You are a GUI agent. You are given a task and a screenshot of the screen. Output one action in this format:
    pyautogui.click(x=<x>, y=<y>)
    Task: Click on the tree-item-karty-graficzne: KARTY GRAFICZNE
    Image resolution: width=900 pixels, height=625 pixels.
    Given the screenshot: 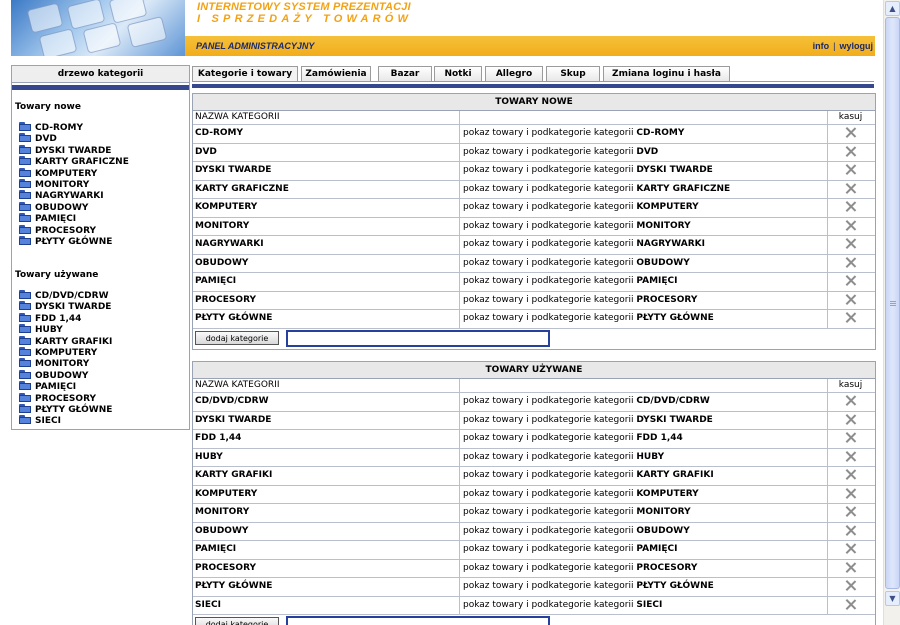 What is the action you would take?
    pyautogui.click(x=72, y=161)
    